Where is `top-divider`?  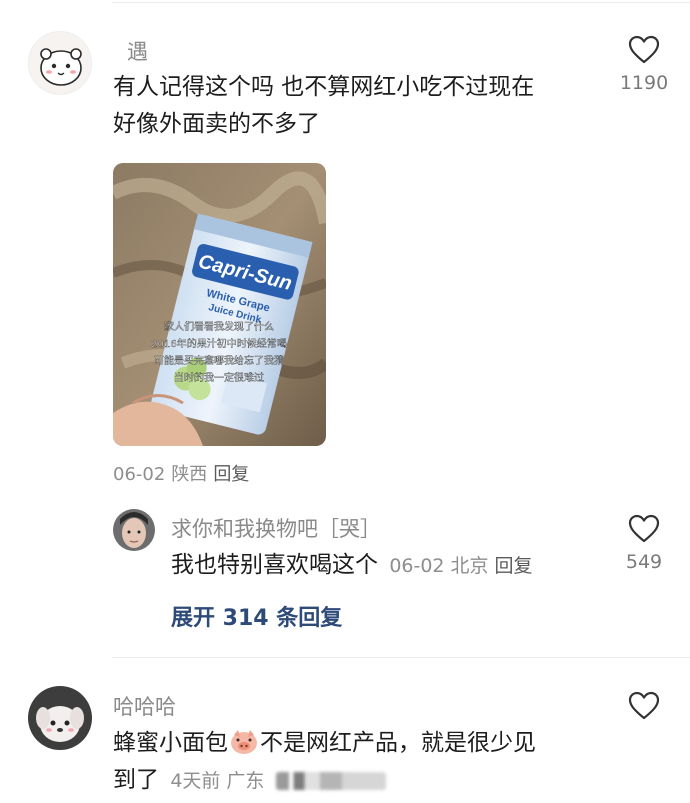 top-divider is located at coordinates (401, 2).